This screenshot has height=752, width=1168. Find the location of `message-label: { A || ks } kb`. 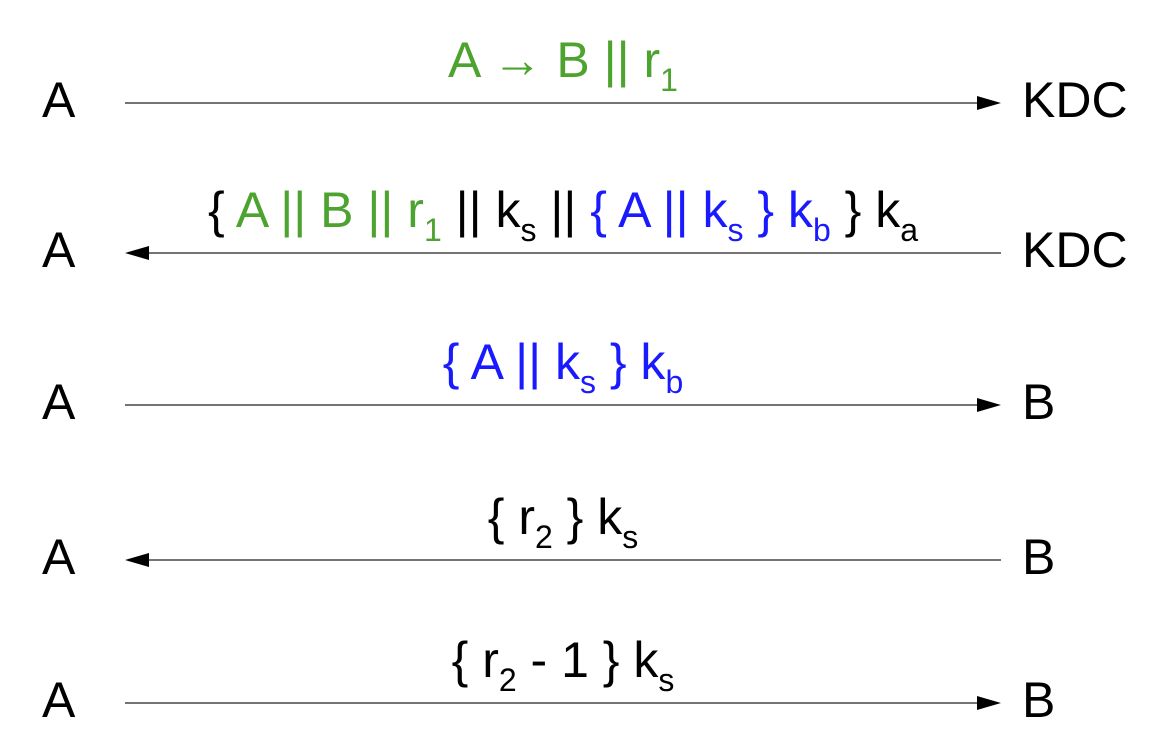

message-label: { A || ks } kb is located at coordinates (563, 366).